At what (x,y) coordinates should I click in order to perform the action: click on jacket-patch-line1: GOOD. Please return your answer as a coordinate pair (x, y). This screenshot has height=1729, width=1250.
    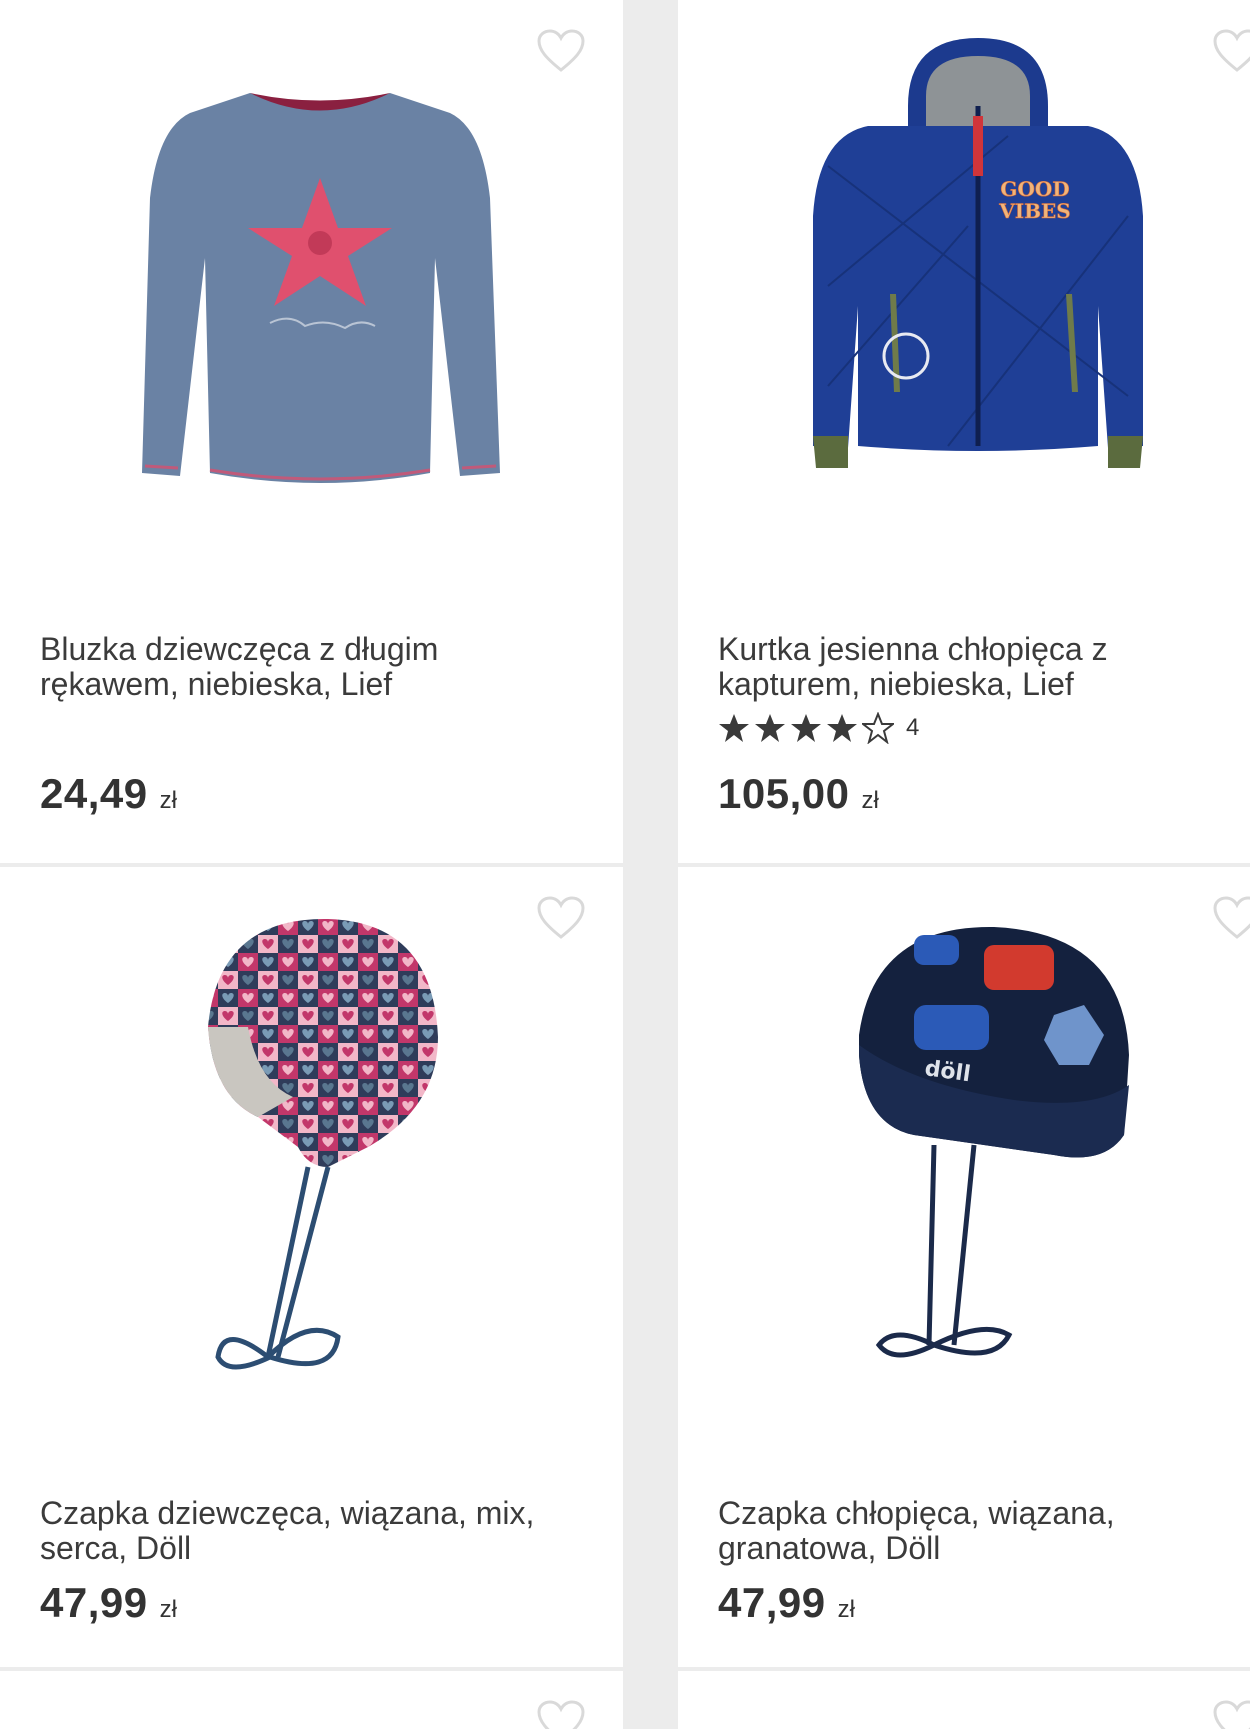
    Looking at the image, I should click on (1034, 189).